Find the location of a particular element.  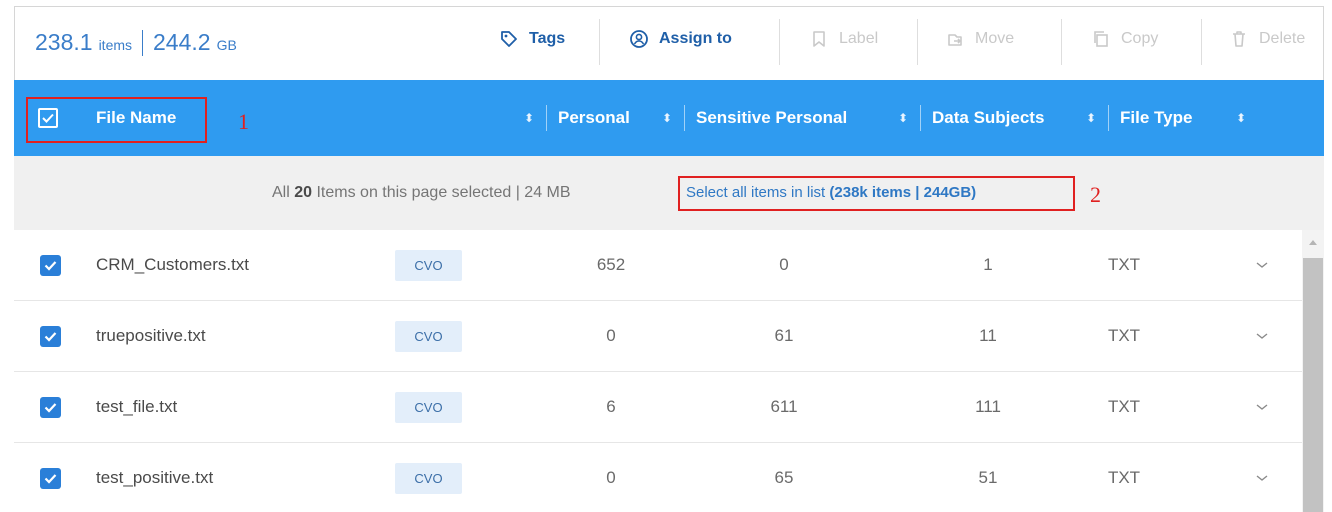

bookmark-icon is located at coordinates (819, 39).